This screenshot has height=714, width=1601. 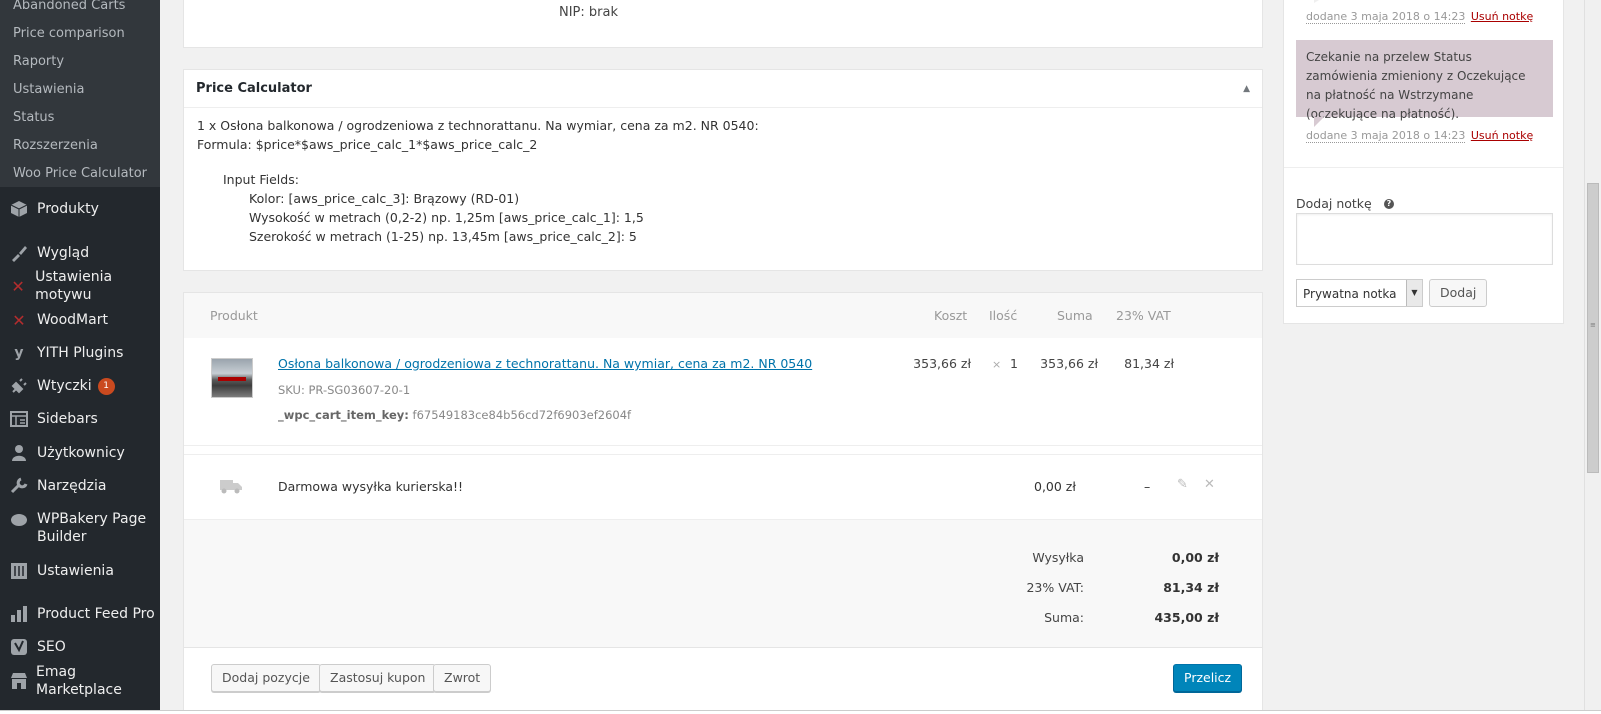 I want to click on item-cost: 353,66 zł, so click(x=942, y=363).